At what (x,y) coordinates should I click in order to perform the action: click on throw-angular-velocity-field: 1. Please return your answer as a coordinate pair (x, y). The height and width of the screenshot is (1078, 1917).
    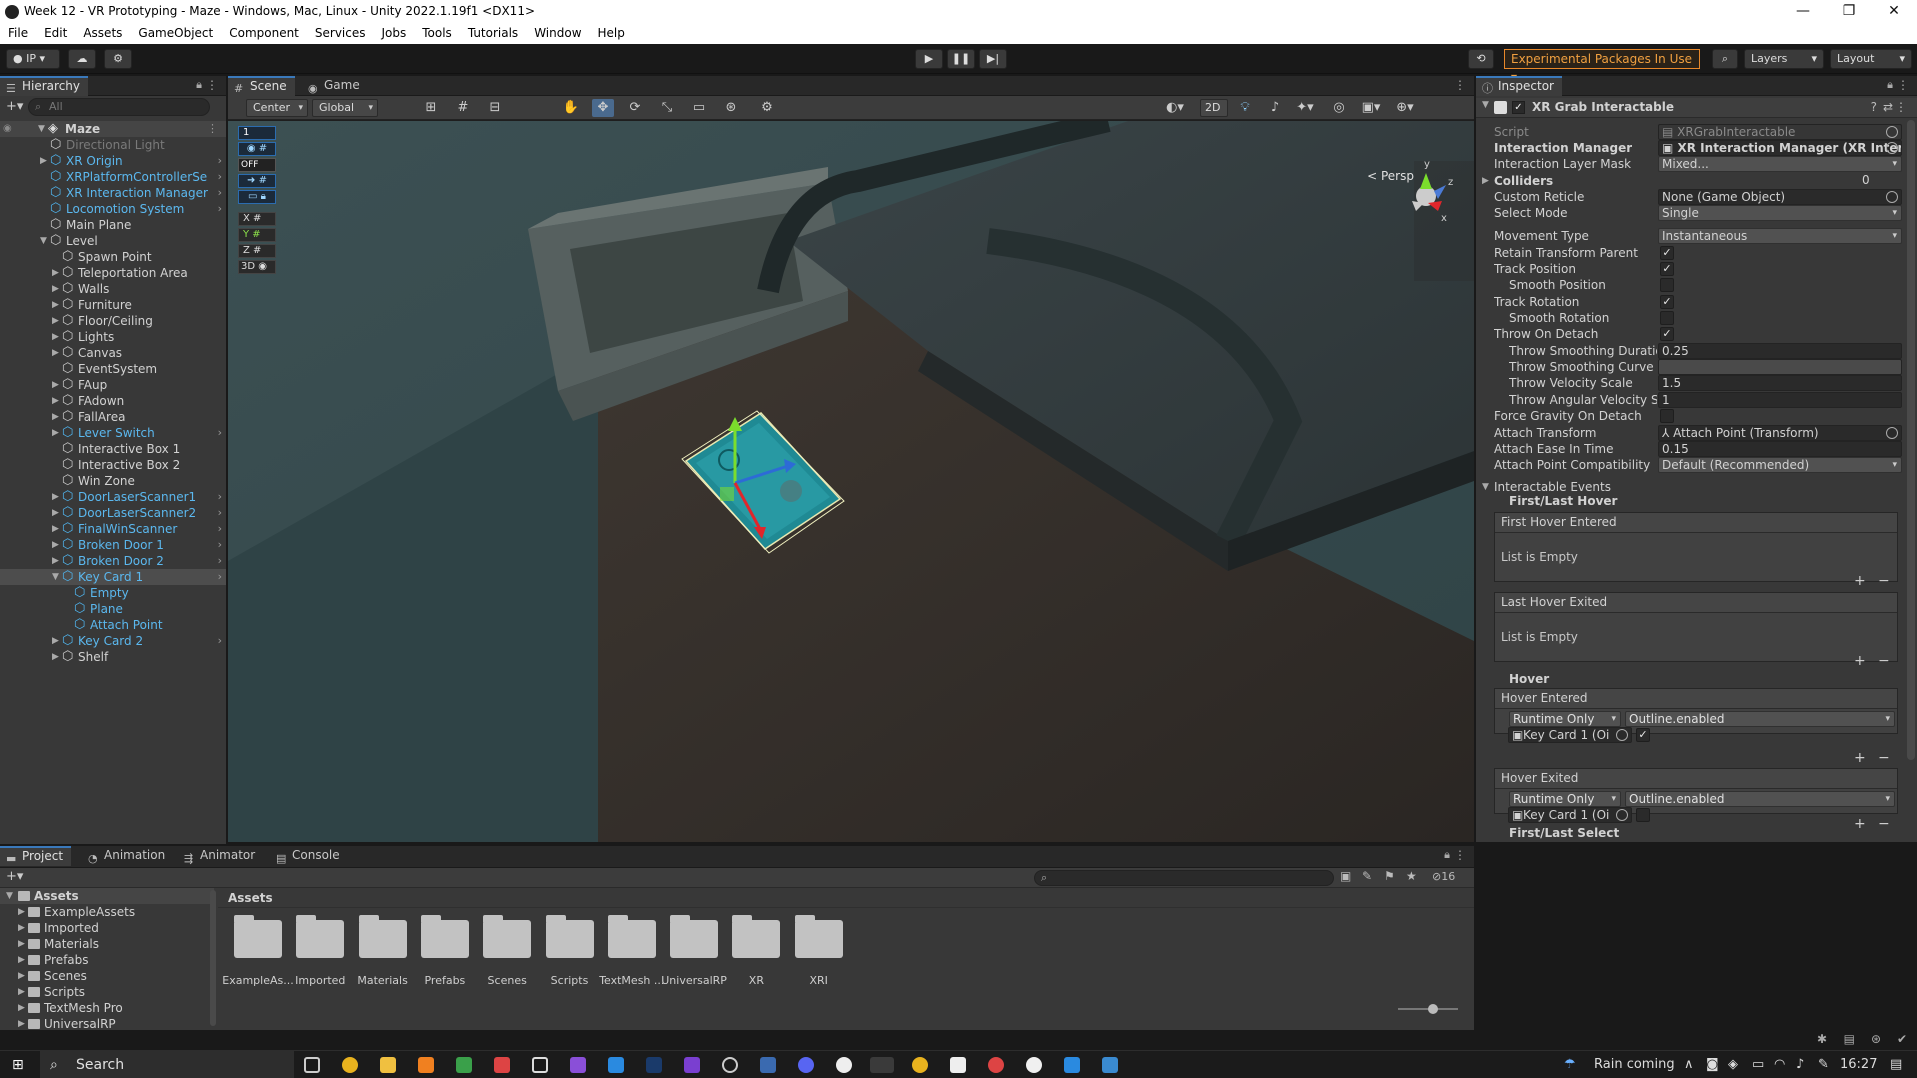
    Looking at the image, I should click on (1780, 400).